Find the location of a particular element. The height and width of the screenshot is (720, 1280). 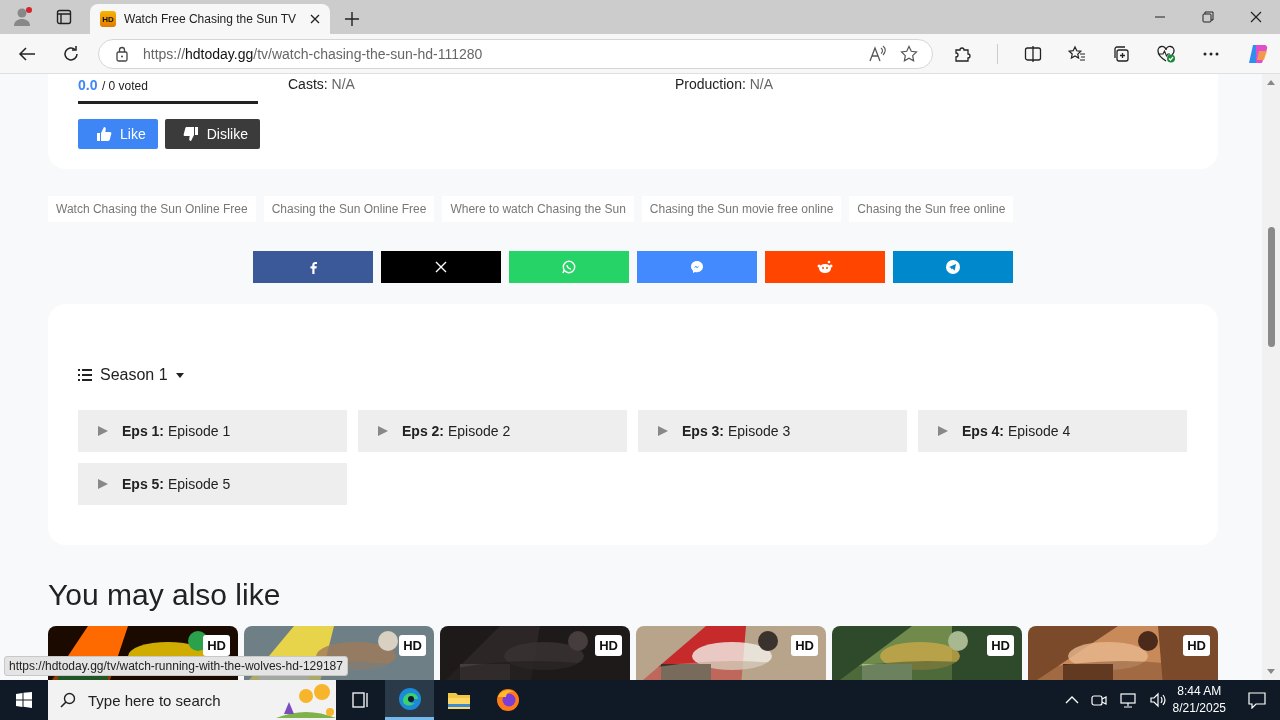

episode-item: Eps 2: Episode 2 is located at coordinates (492, 431).